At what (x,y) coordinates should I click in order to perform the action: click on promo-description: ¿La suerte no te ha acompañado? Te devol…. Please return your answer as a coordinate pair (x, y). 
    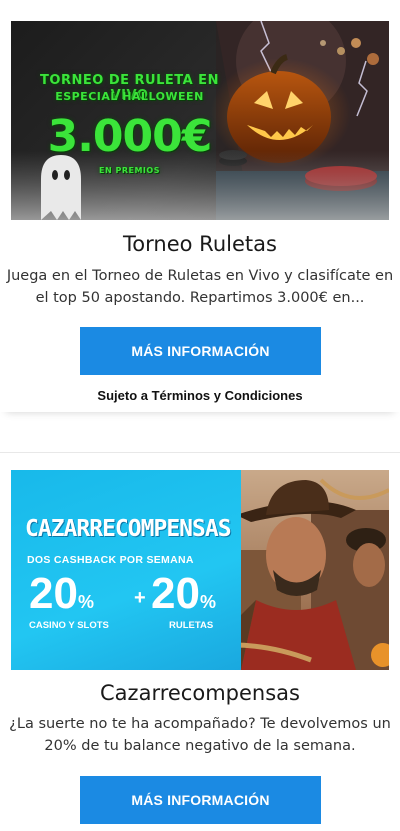
    Looking at the image, I should click on (200, 735).